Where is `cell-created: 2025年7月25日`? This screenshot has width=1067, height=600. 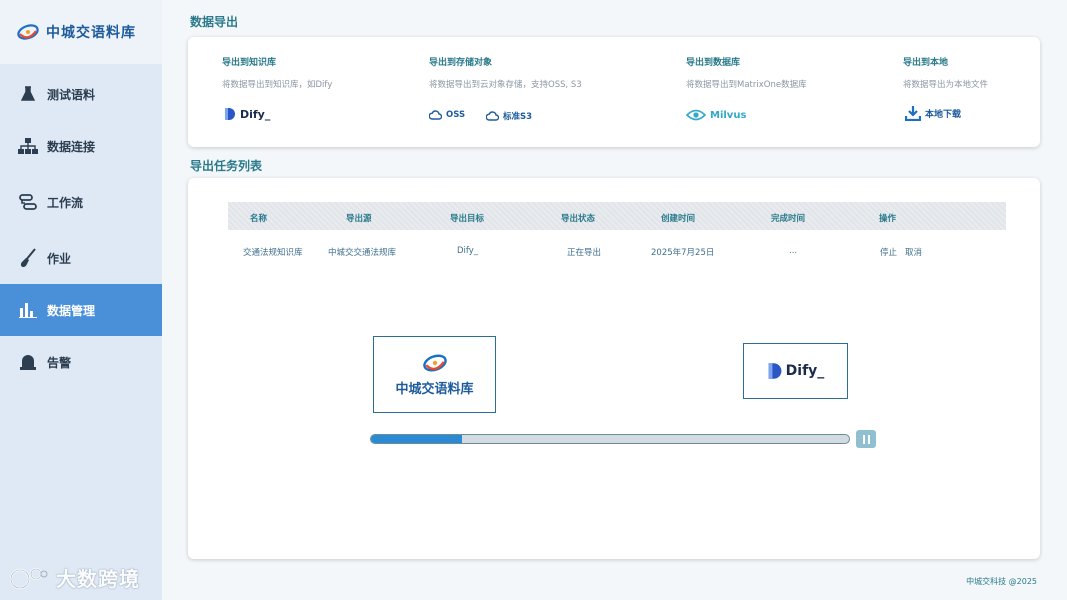 cell-created: 2025年7月25日 is located at coordinates (683, 253).